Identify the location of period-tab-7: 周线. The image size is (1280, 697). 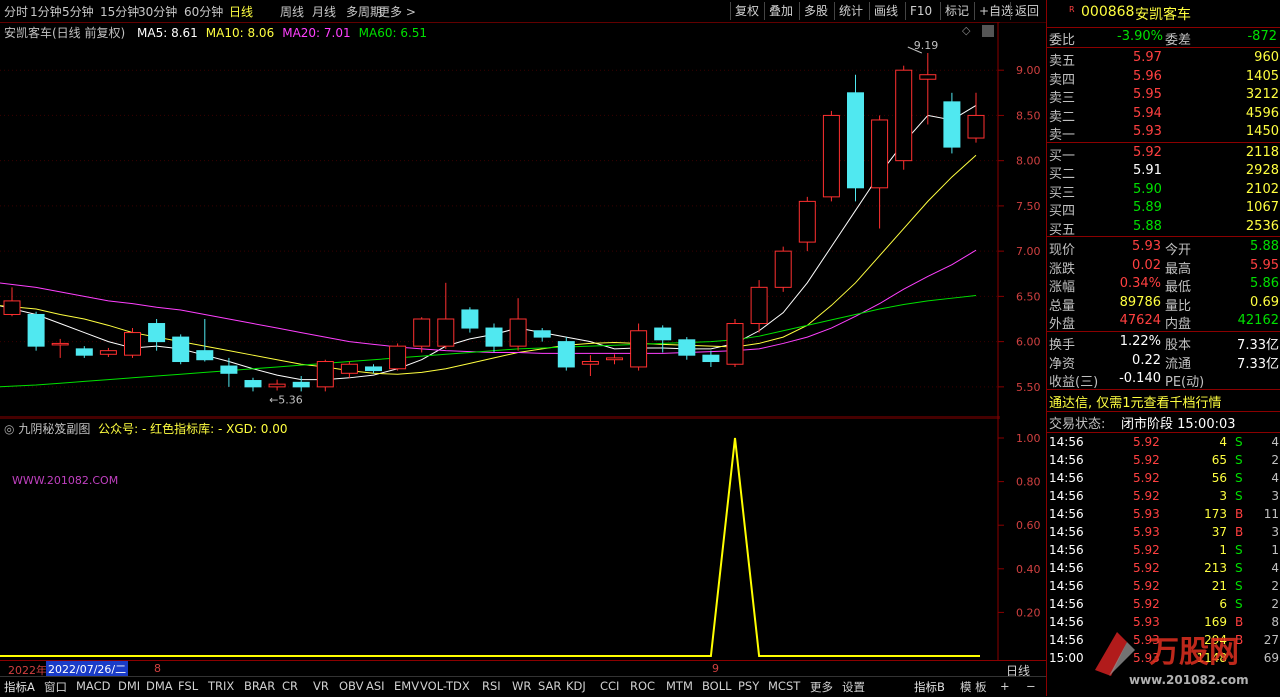
(292, 11).